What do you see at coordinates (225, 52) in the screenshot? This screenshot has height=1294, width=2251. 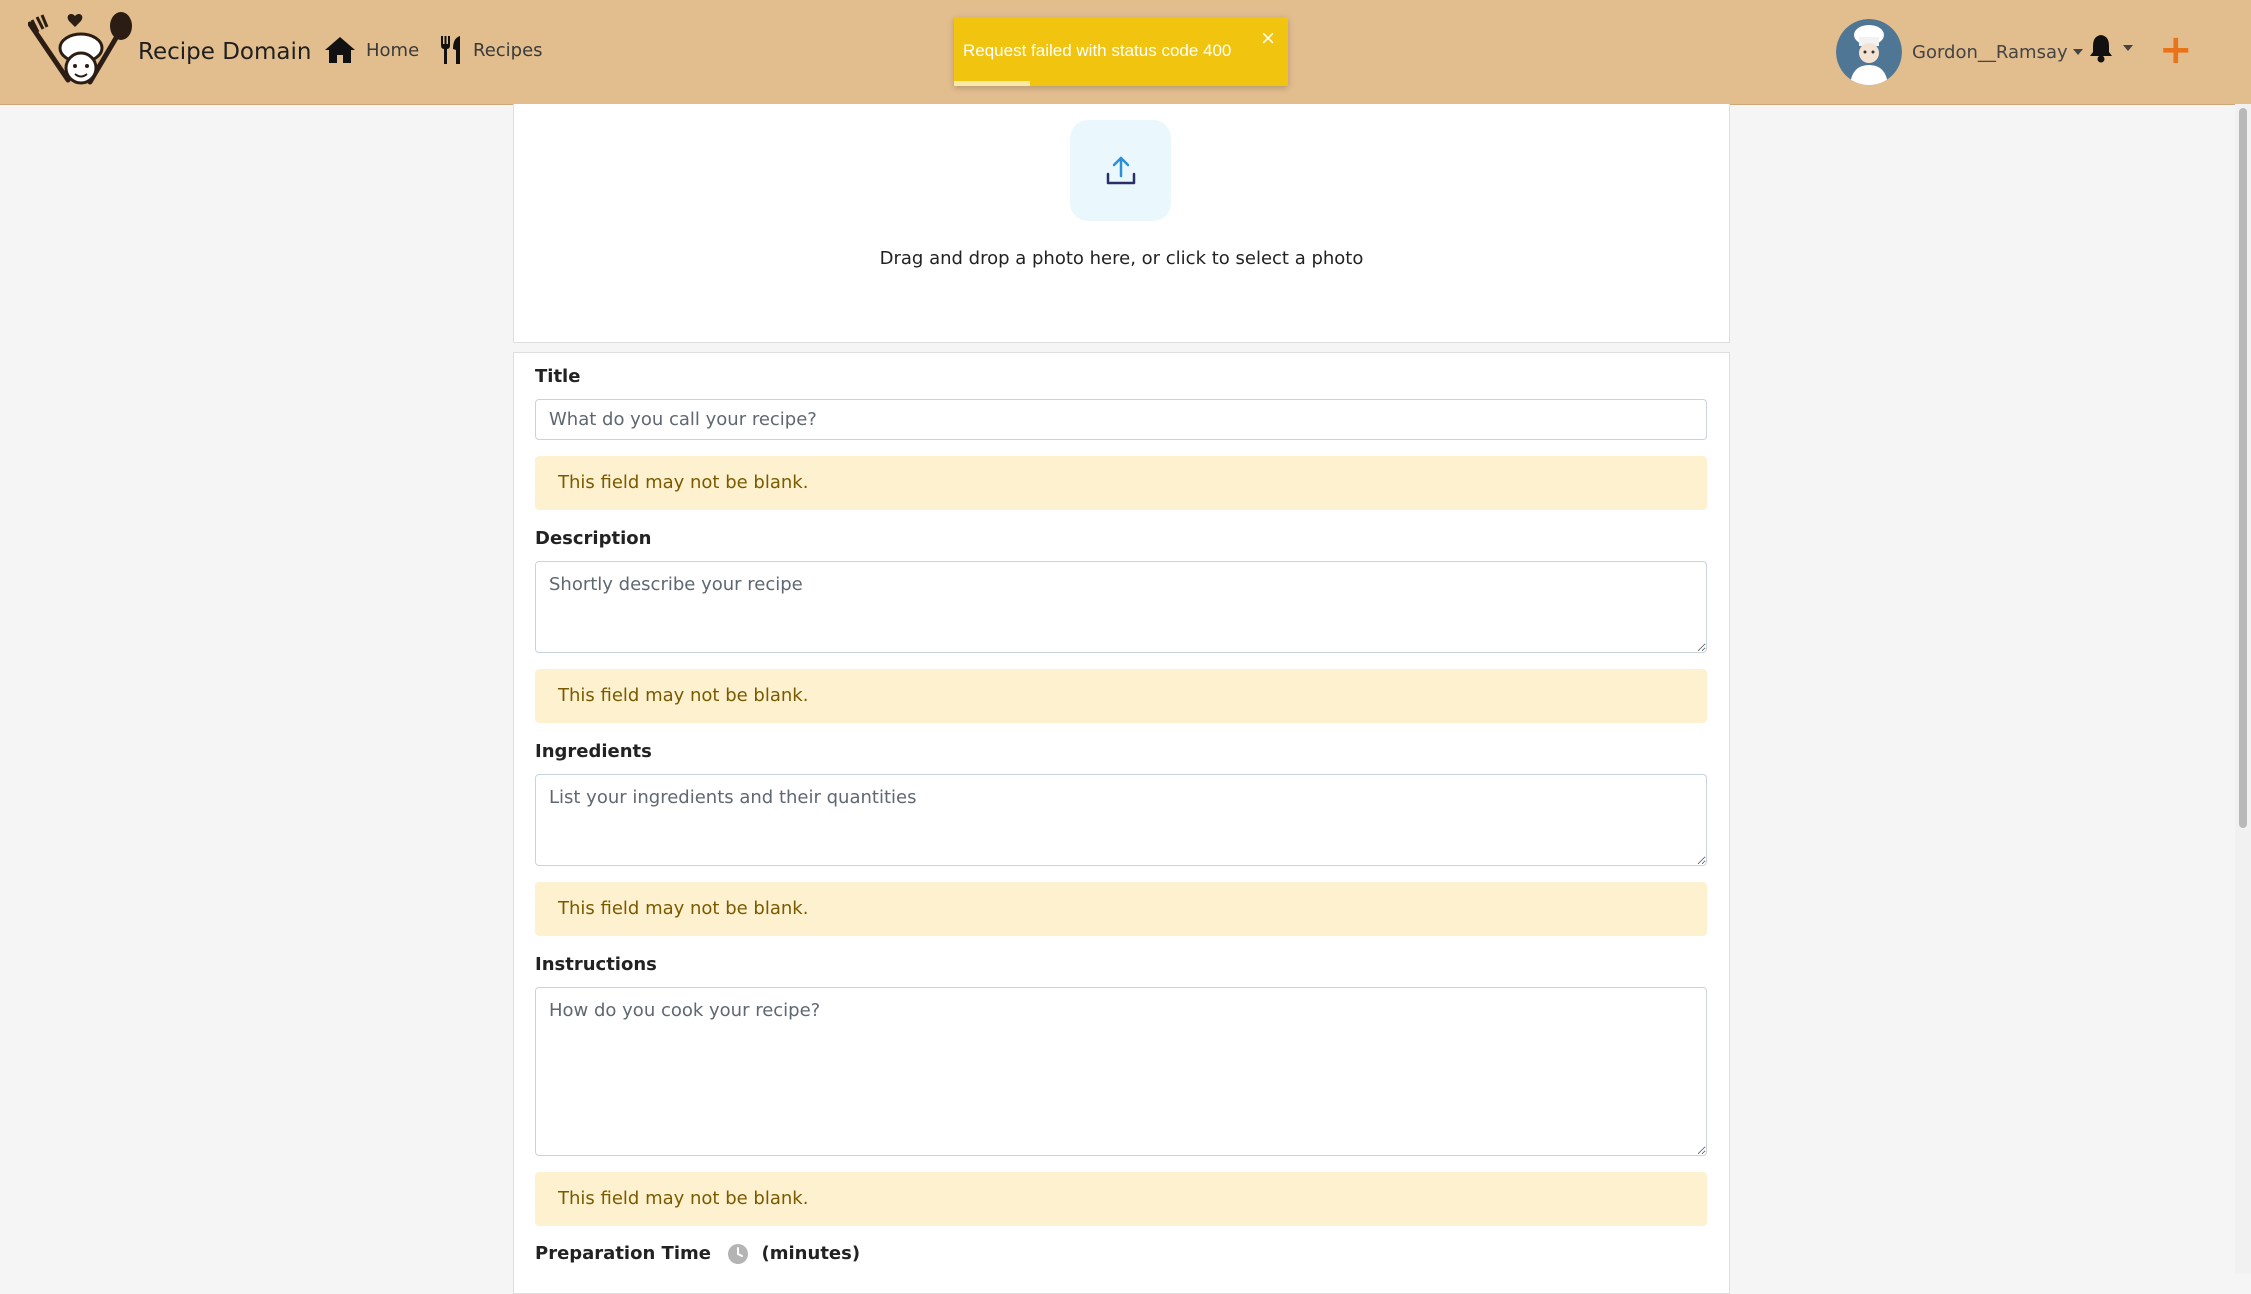 I see `brand-name: Recipe Domain` at bounding box center [225, 52].